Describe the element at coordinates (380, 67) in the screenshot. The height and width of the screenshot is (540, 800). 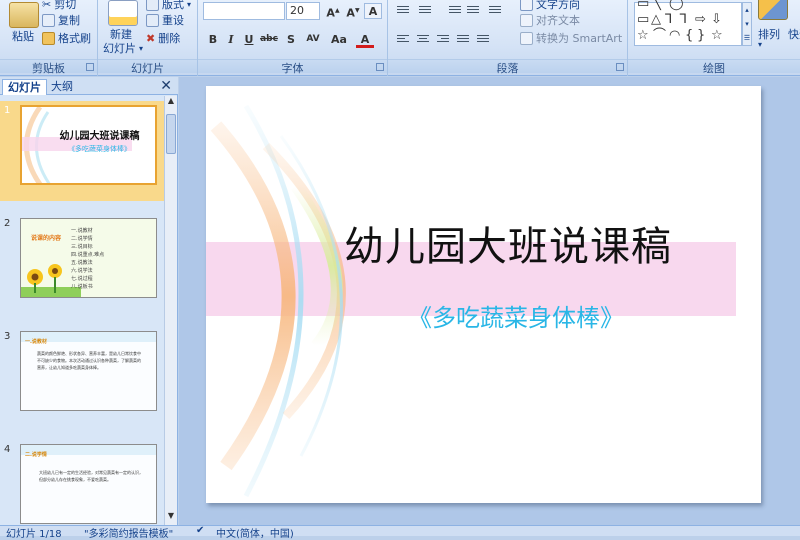
I see `font-launcher` at that location.